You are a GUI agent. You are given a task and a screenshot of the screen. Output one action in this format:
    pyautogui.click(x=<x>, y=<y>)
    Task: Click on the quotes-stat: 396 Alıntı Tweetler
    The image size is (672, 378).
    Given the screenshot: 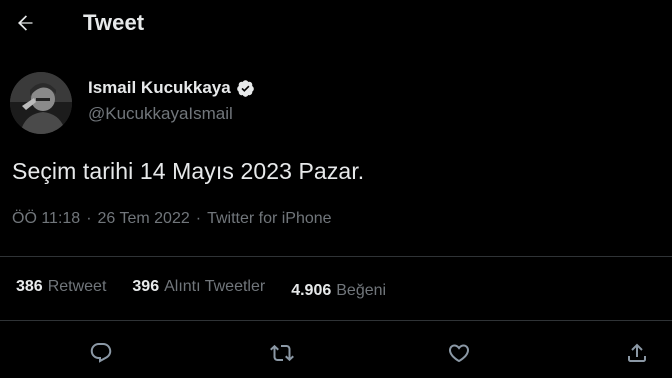 What is the action you would take?
    pyautogui.click(x=198, y=287)
    